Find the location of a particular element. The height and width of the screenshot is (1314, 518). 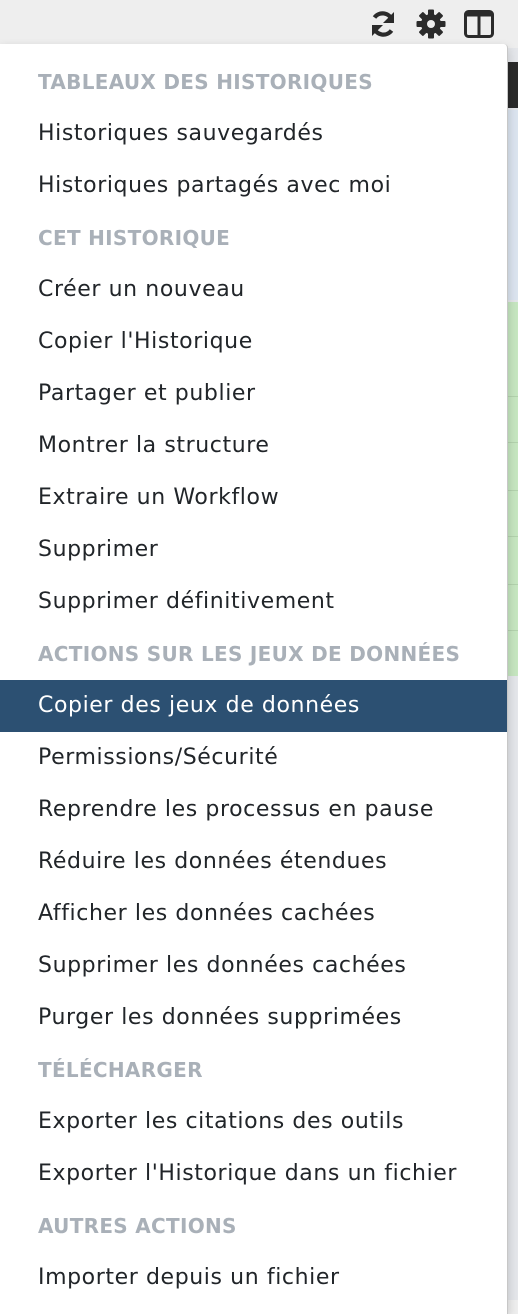

menu-item-export-tool-citations: Exporter les citations des outils is located at coordinates (253, 1122).